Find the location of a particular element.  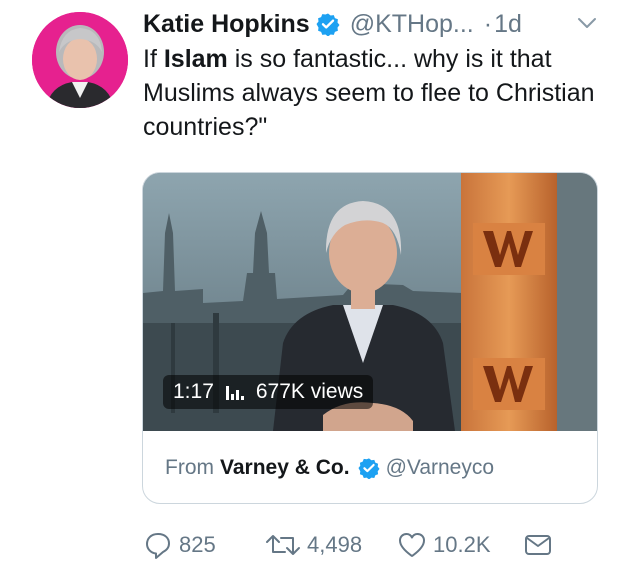

video-meta-overlay: 1:17 677K views is located at coordinates (268, 392).